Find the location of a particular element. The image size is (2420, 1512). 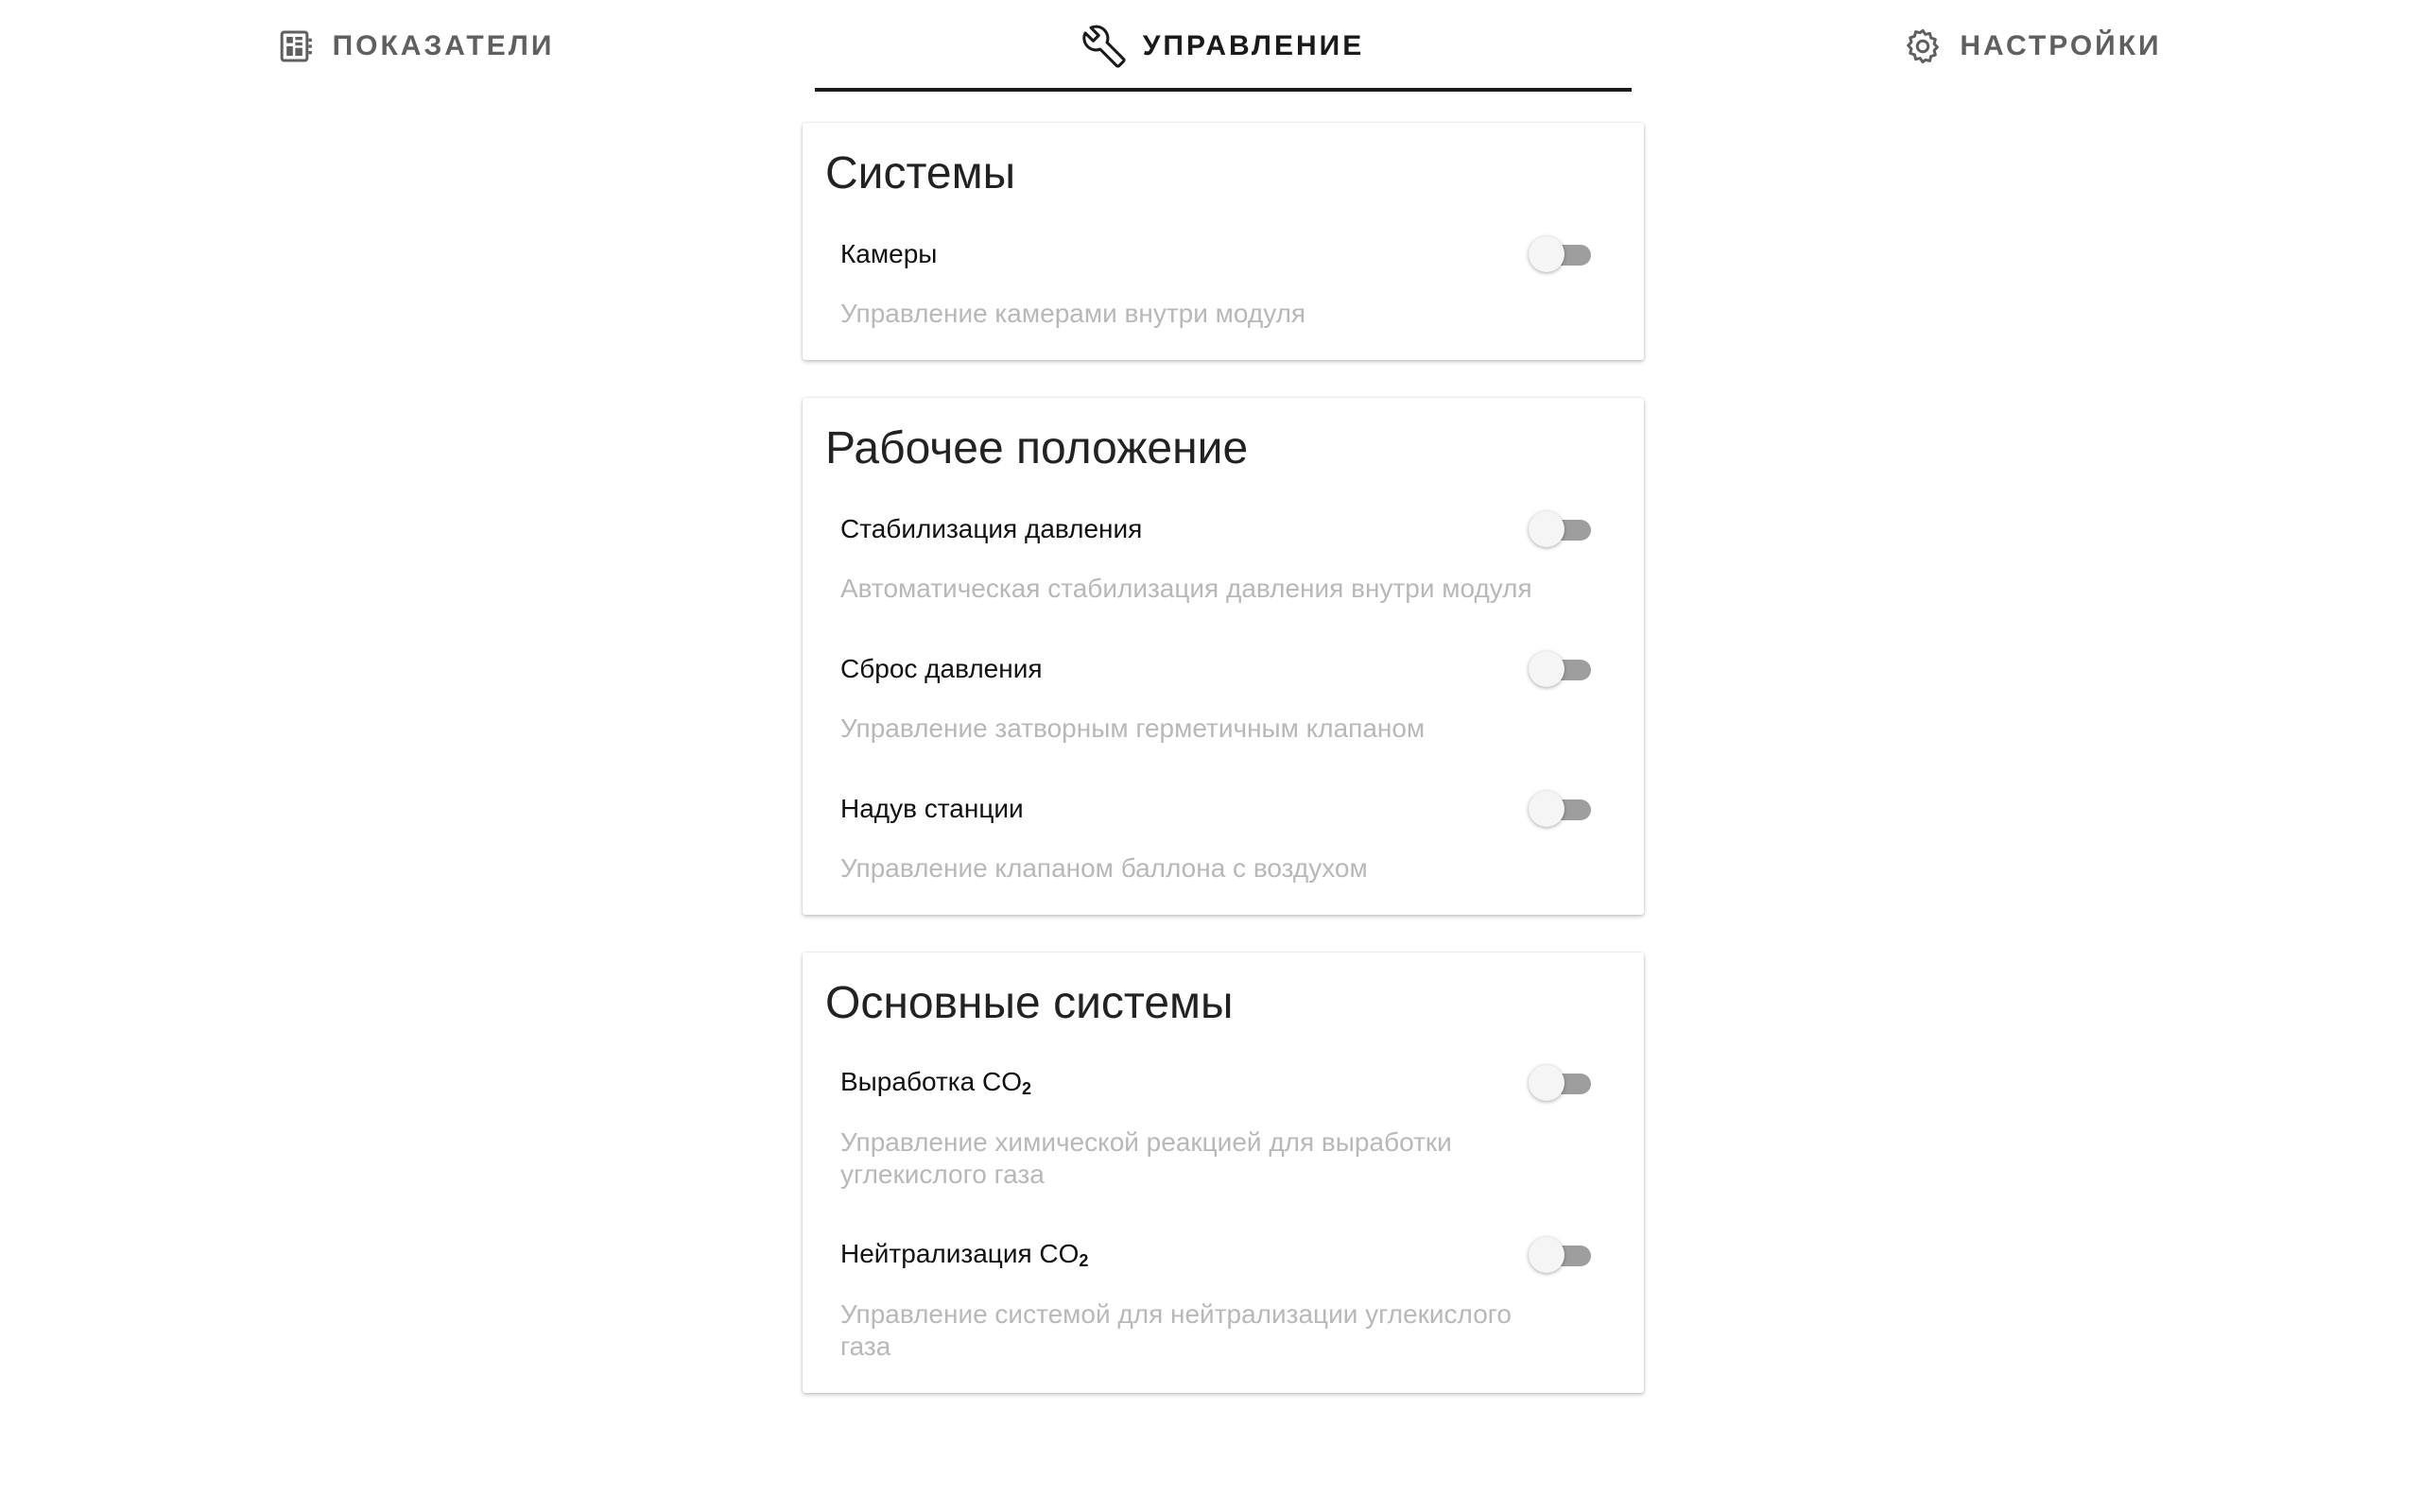

active-tab-indicator is located at coordinates (1224, 90).